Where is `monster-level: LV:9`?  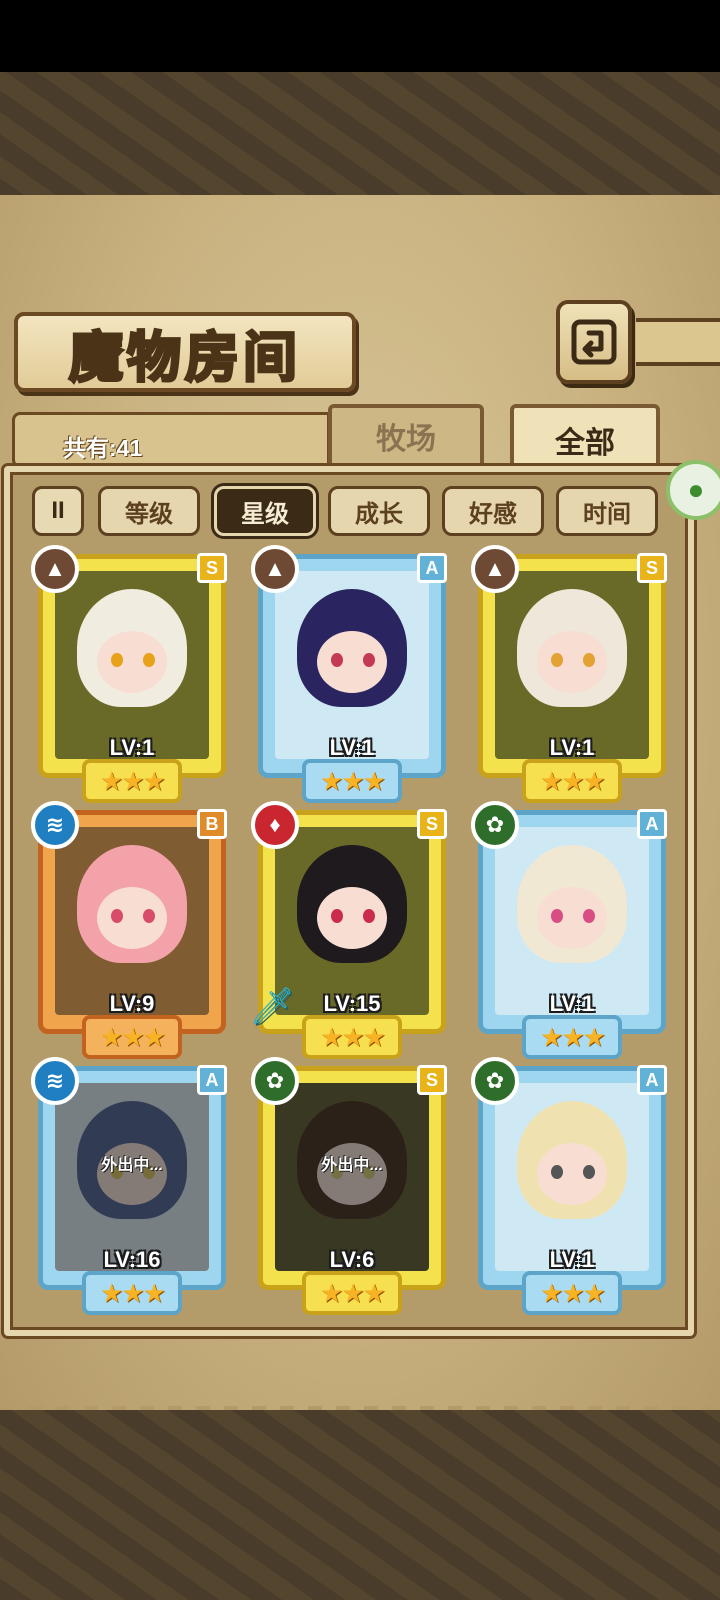 monster-level: LV:9 is located at coordinates (132, 1003).